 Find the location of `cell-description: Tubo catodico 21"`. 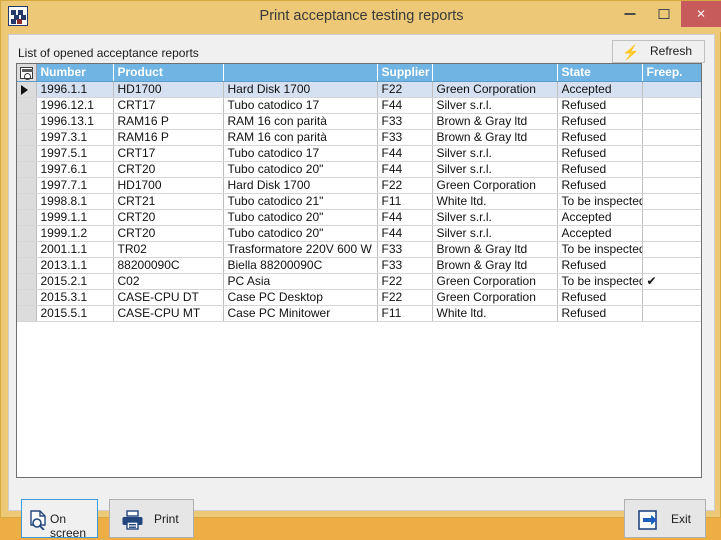

cell-description: Tubo catodico 21" is located at coordinates (300, 201).